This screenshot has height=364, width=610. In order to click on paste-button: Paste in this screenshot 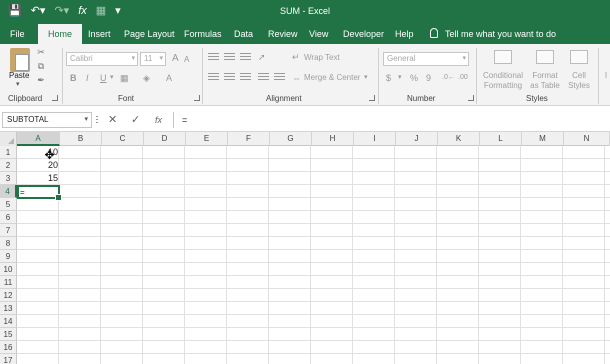, I will do `click(19, 75)`.